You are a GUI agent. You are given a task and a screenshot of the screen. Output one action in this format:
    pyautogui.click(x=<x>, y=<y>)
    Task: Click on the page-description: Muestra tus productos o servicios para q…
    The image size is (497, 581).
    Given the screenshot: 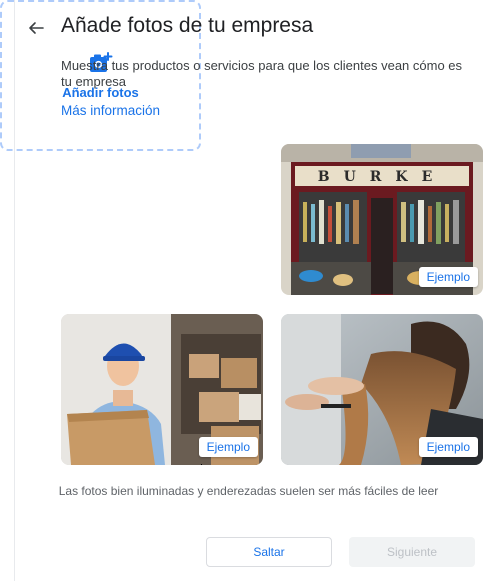 What is the action you would take?
    pyautogui.click(x=262, y=73)
    